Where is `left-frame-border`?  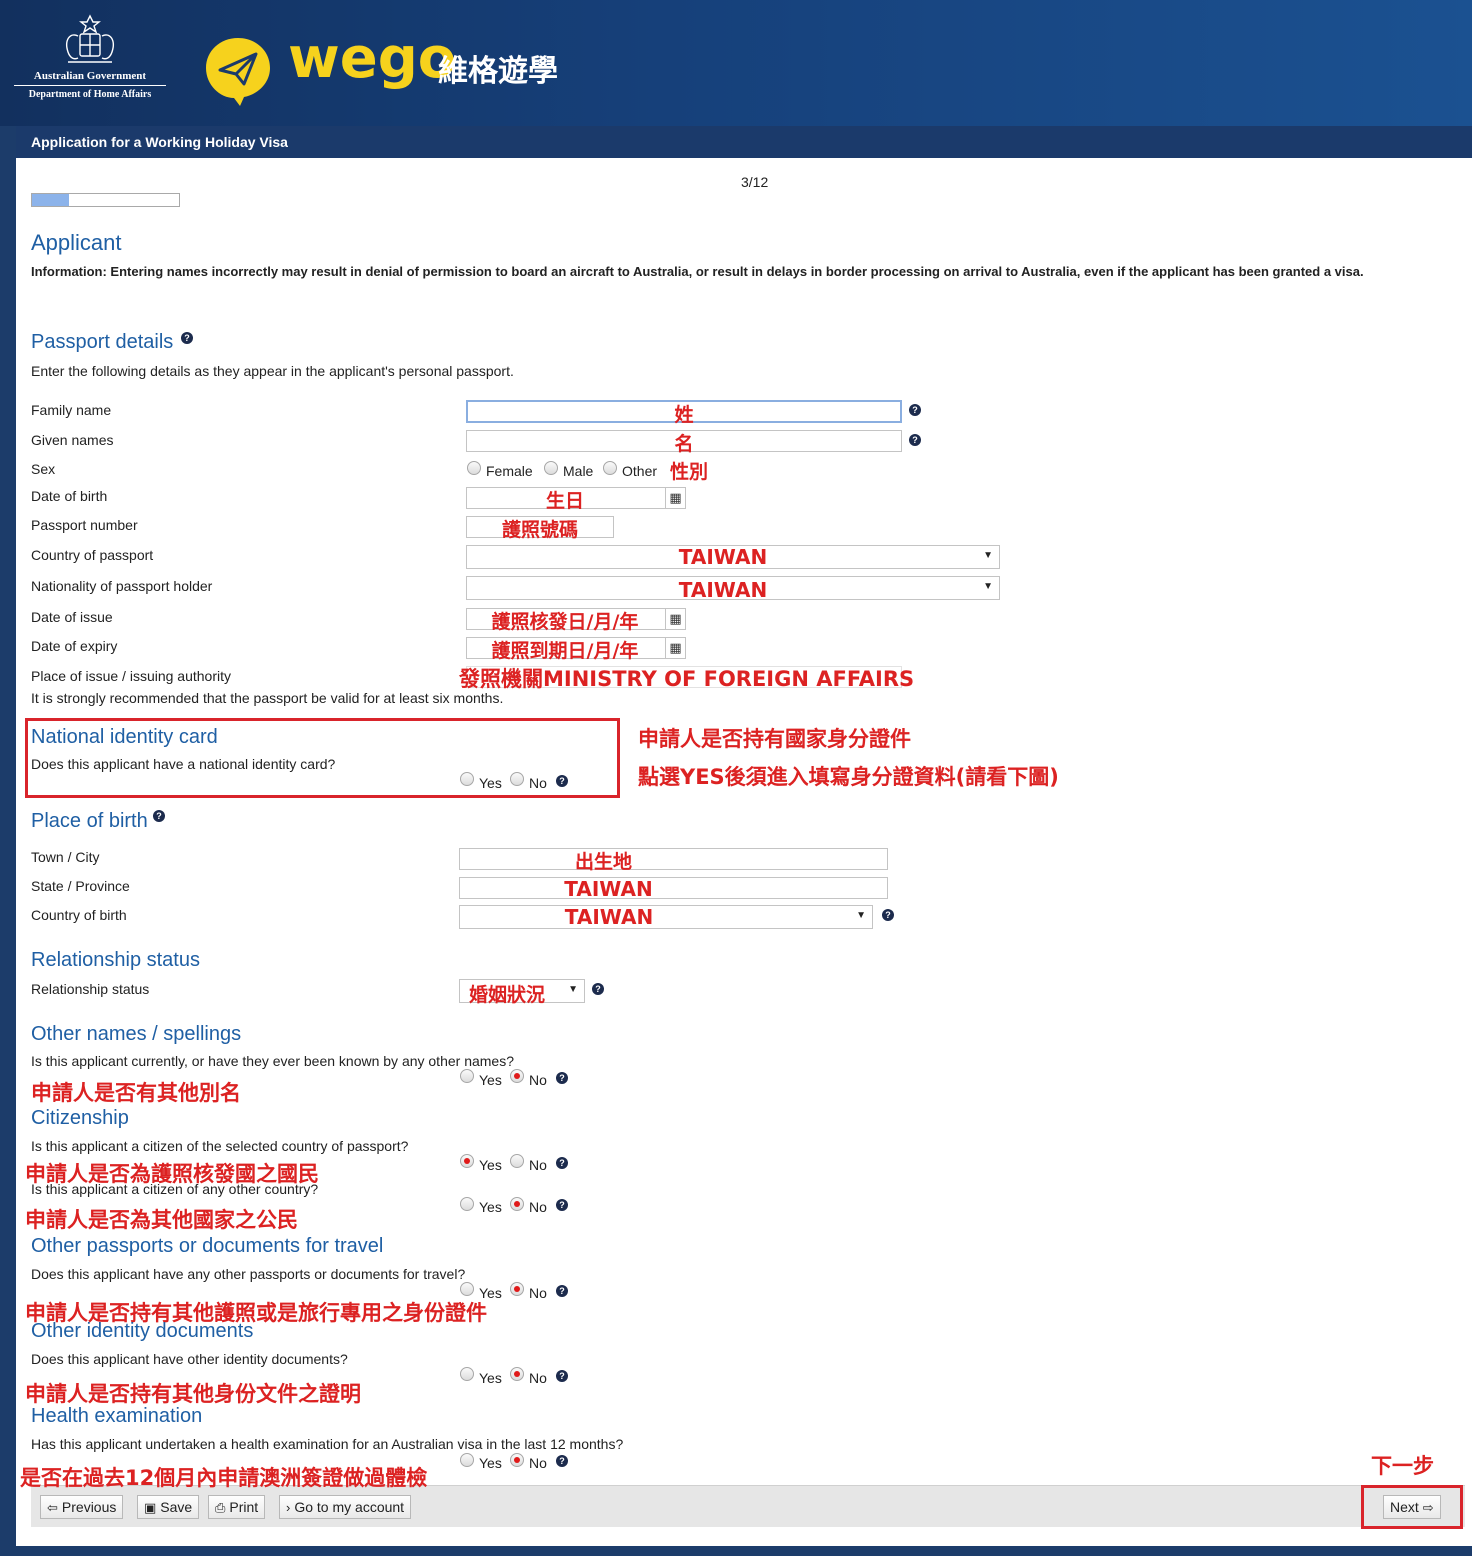
left-frame-border is located at coordinates (8, 841).